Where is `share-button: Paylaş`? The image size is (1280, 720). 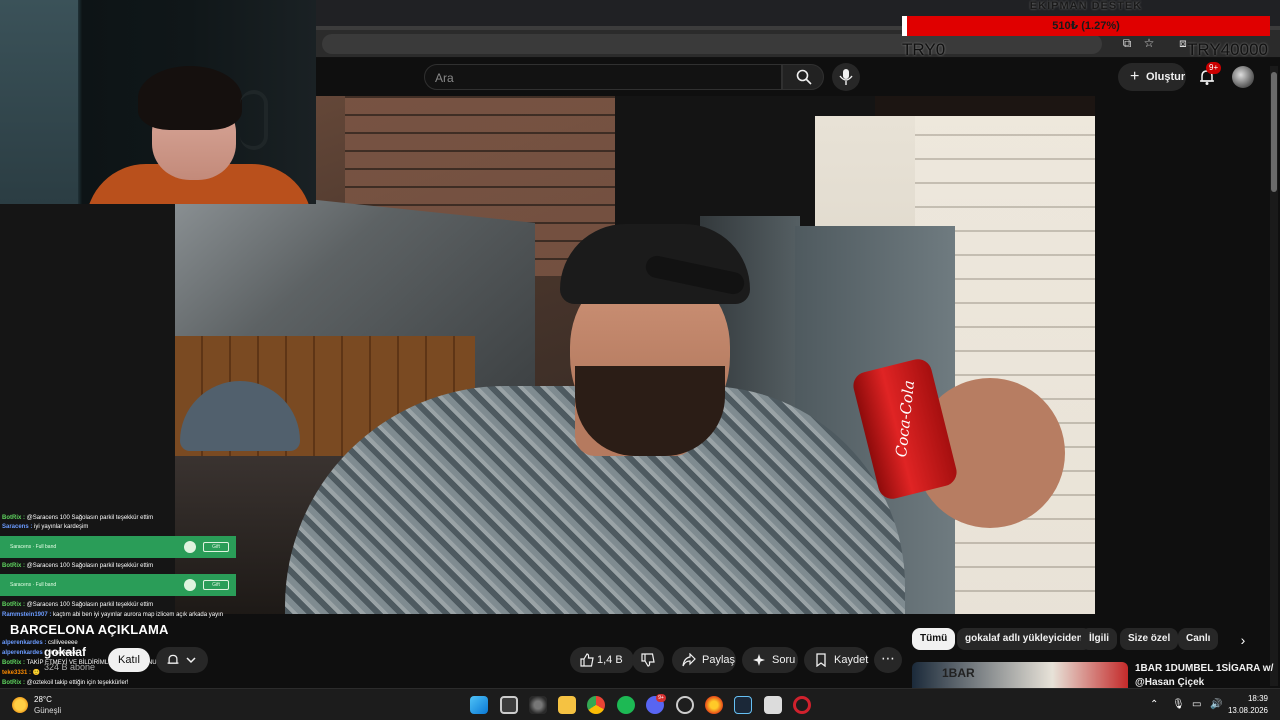 share-button: Paylaş is located at coordinates (704, 660).